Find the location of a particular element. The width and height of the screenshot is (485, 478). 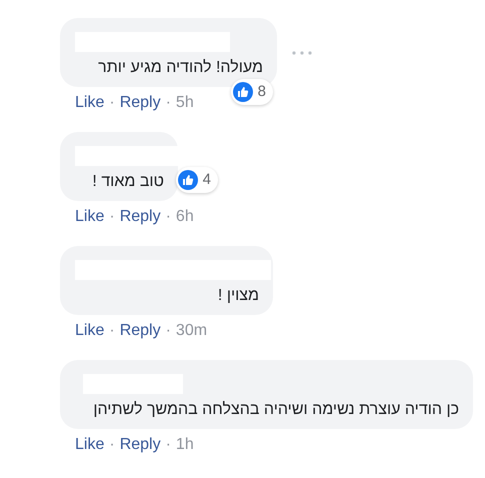

reaction-count: 8 is located at coordinates (262, 92).